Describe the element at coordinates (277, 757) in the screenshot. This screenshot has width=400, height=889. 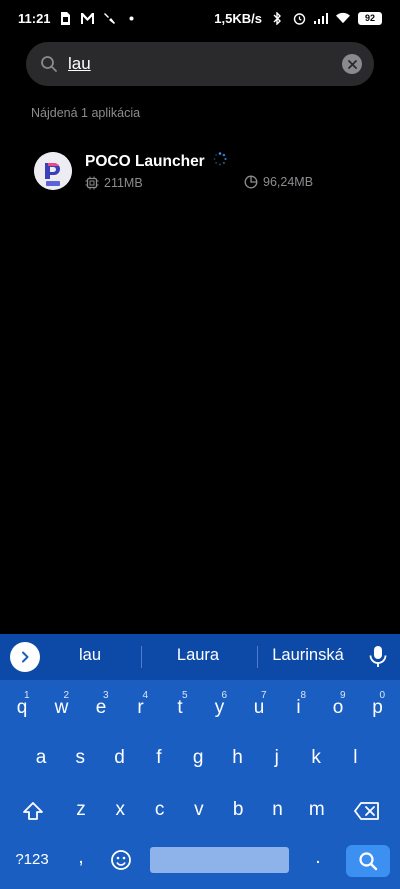
I see `key-j: j` at that location.